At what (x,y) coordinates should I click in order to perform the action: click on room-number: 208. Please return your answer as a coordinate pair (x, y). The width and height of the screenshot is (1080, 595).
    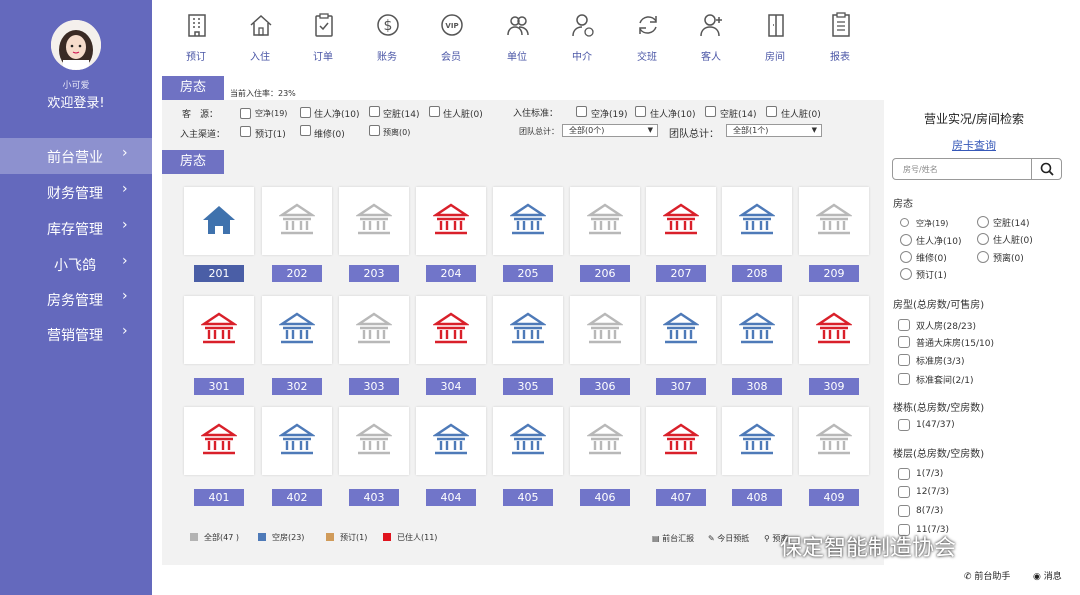
    Looking at the image, I should click on (757, 273).